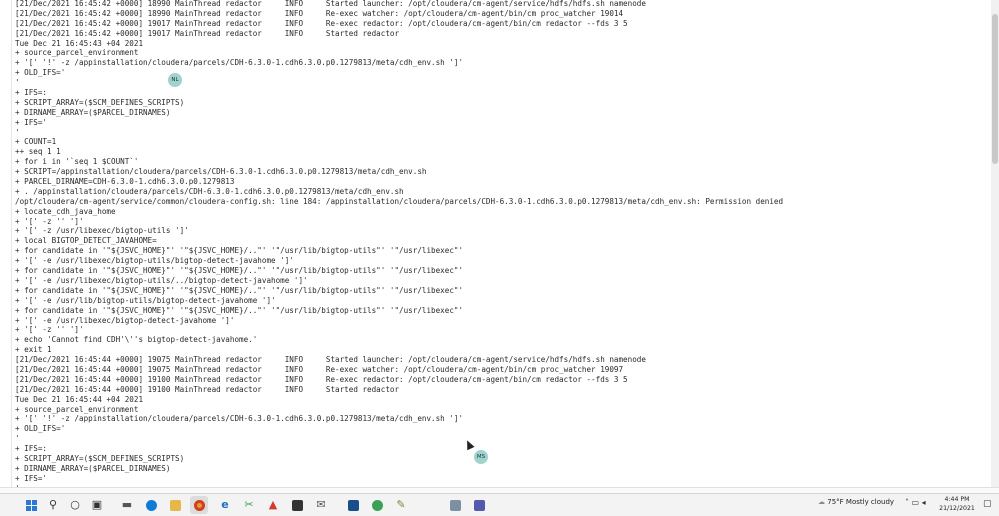 The height and width of the screenshot is (516, 999). Describe the element at coordinates (353, 505) in the screenshot. I see `app-blue-icon` at that location.